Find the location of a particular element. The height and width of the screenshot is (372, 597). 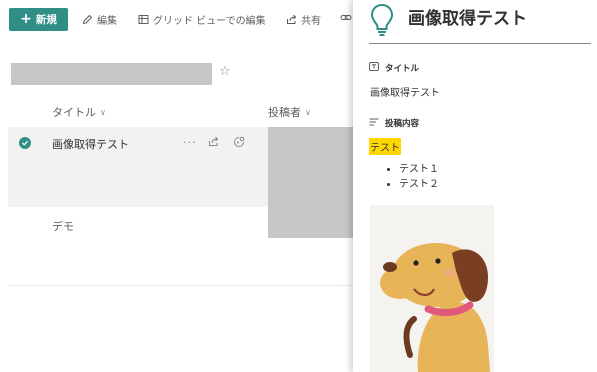

field-label-body: 投稿内容 is located at coordinates (394, 123).